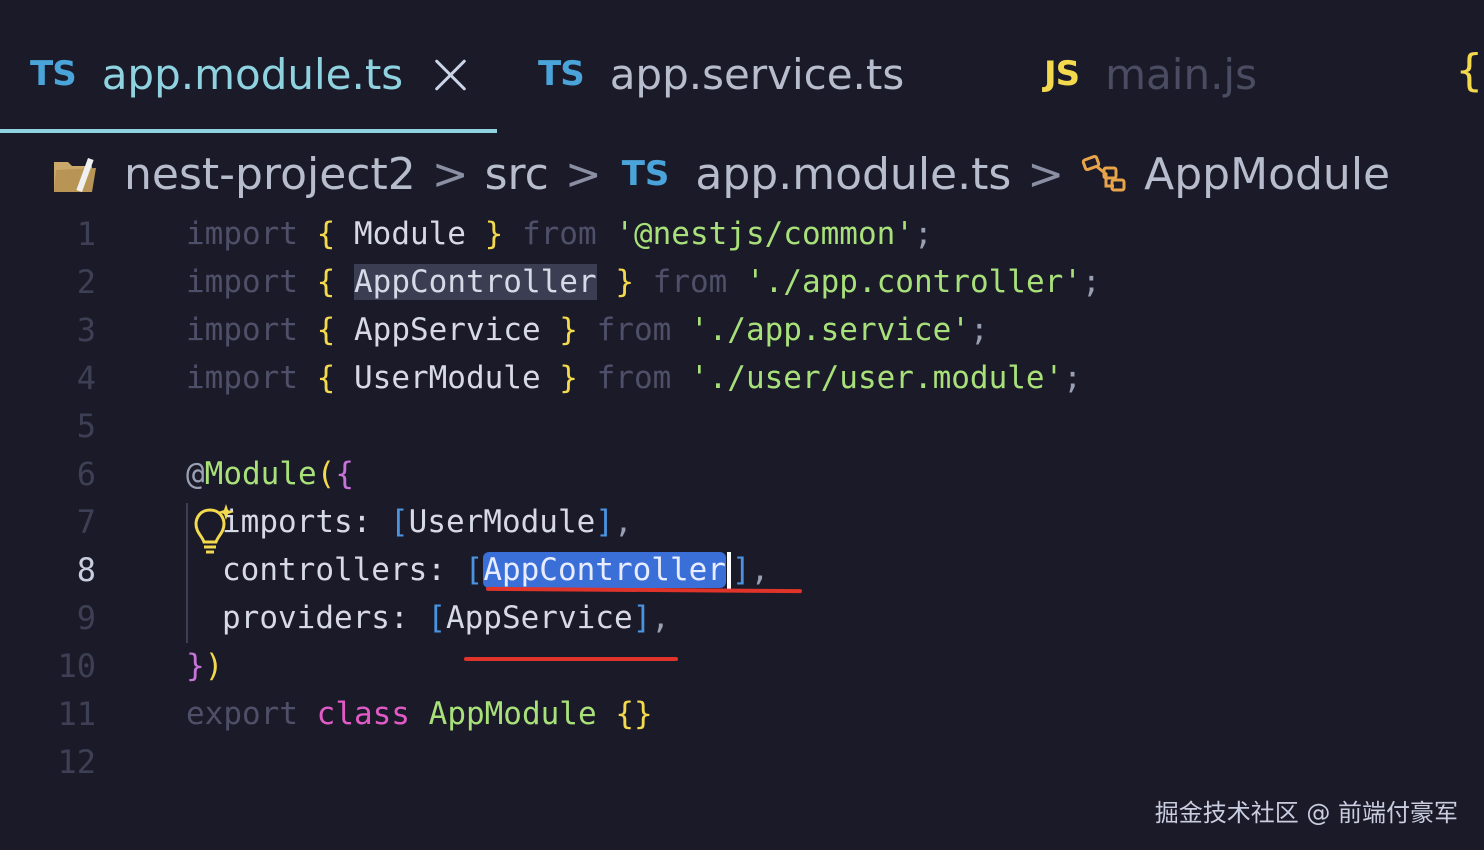  I want to click on code-line: 10 }), so click(742, 666).